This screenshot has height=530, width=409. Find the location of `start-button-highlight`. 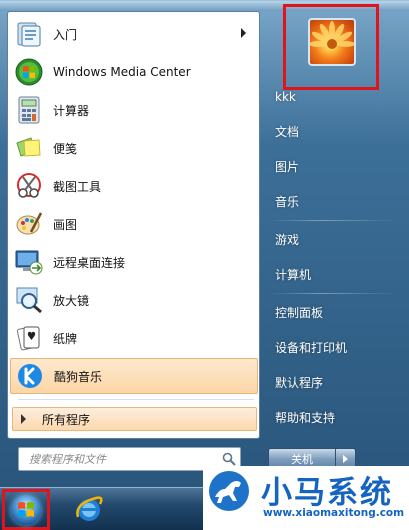

start-button-highlight is located at coordinates (26, 509).